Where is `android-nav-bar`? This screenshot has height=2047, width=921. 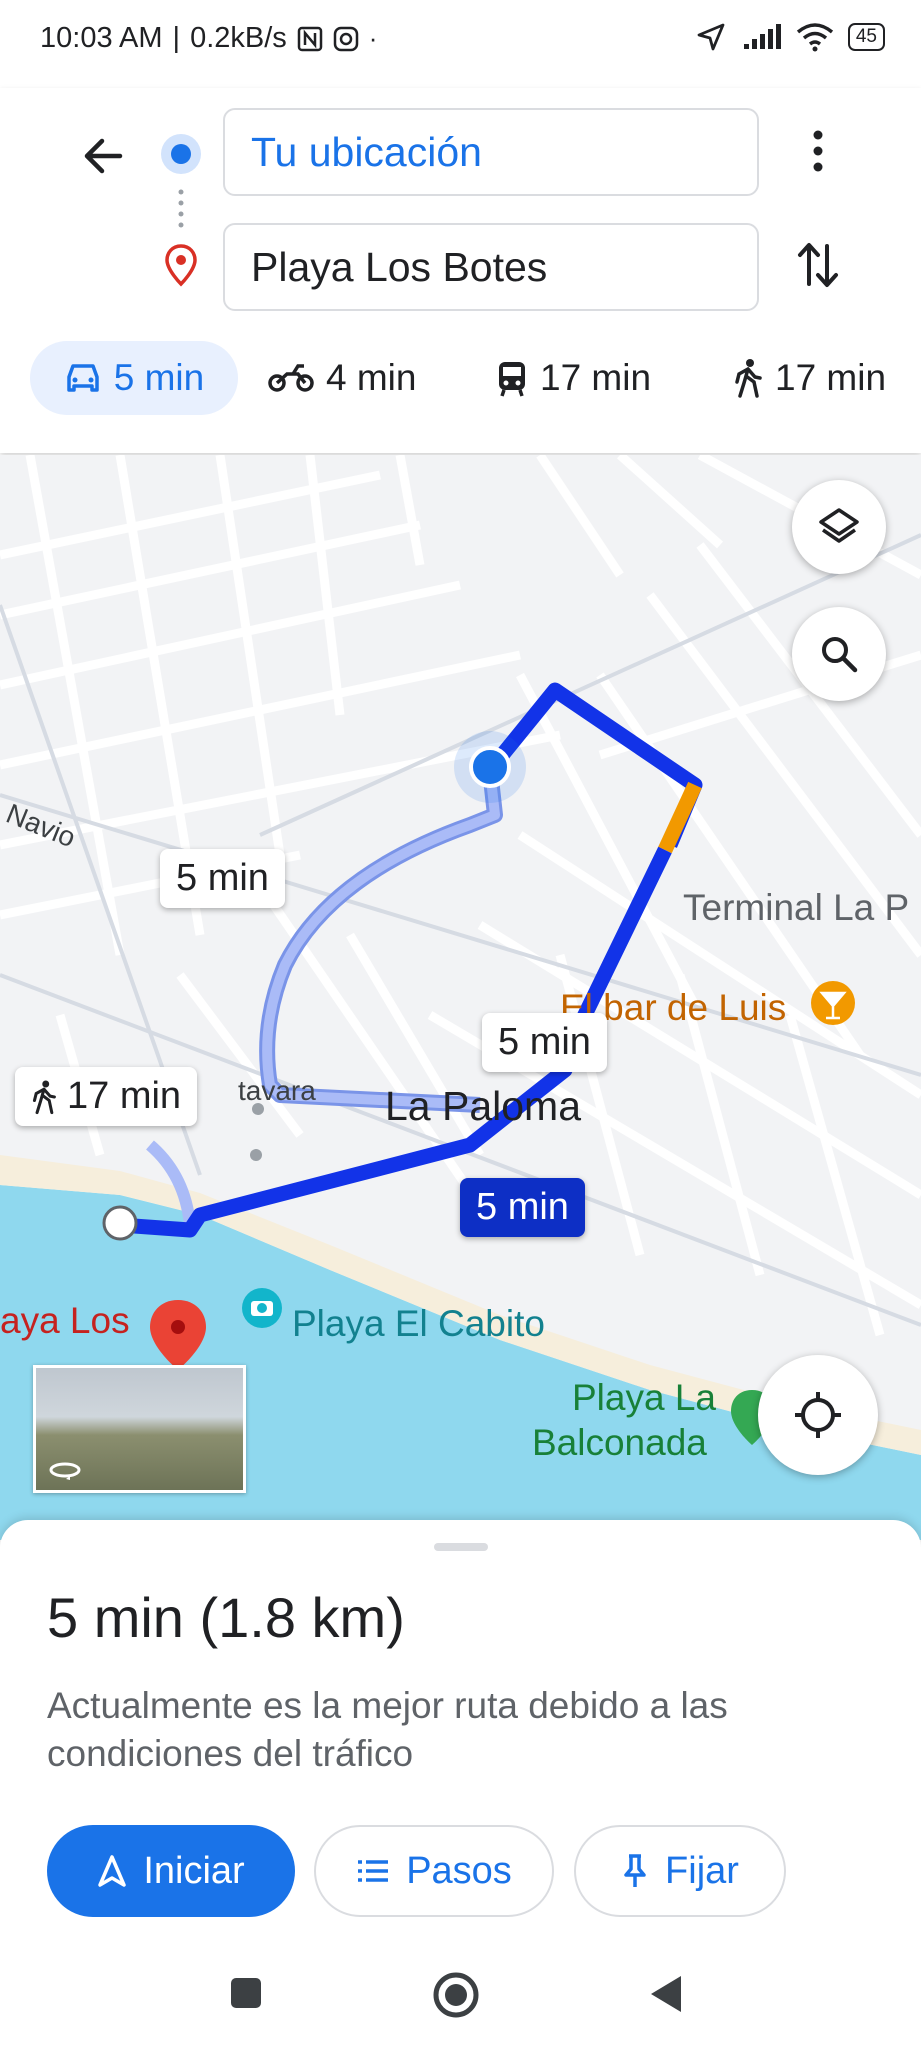 android-nav-bar is located at coordinates (460, 1993).